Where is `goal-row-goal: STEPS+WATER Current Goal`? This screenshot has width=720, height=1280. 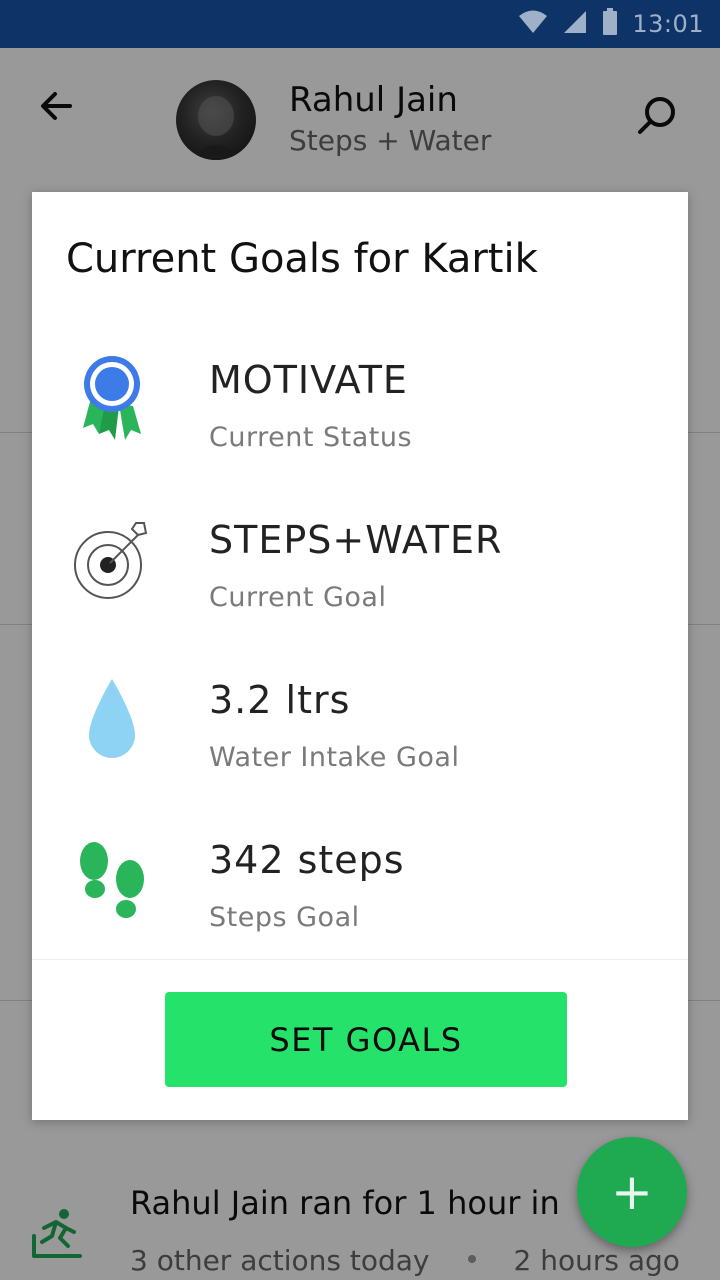
goal-row-goal: STEPS+WATER Current Goal is located at coordinates (360, 572).